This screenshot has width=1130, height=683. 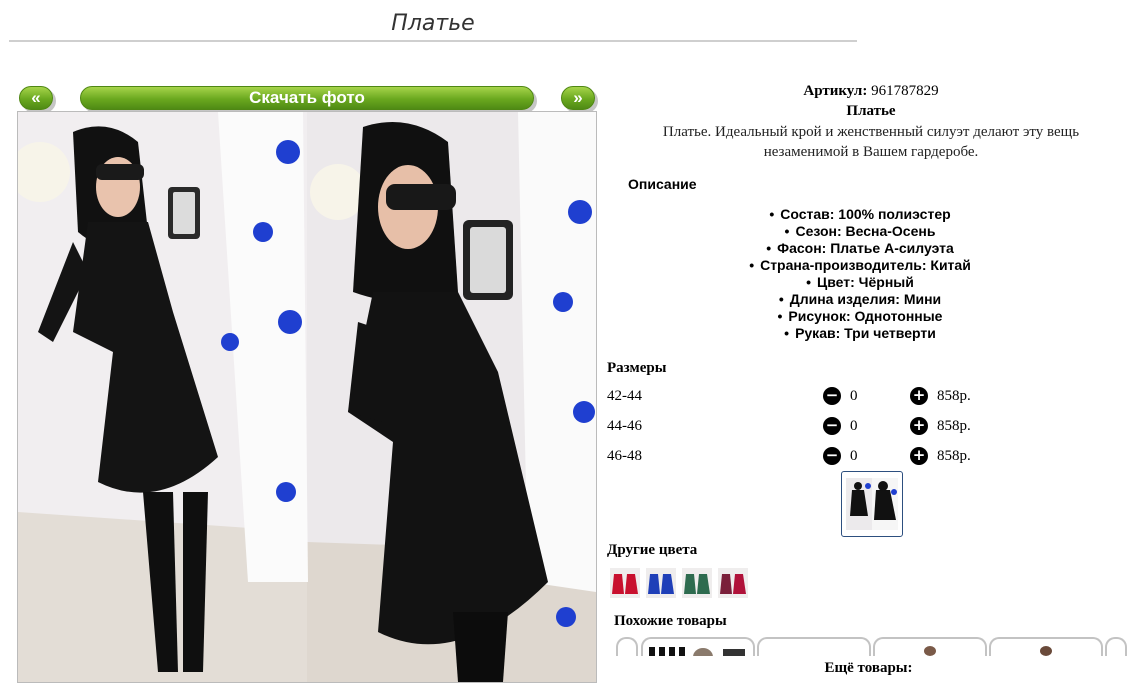 What do you see at coordinates (624, 456) in the screenshot?
I see `size-label: 46-48` at bounding box center [624, 456].